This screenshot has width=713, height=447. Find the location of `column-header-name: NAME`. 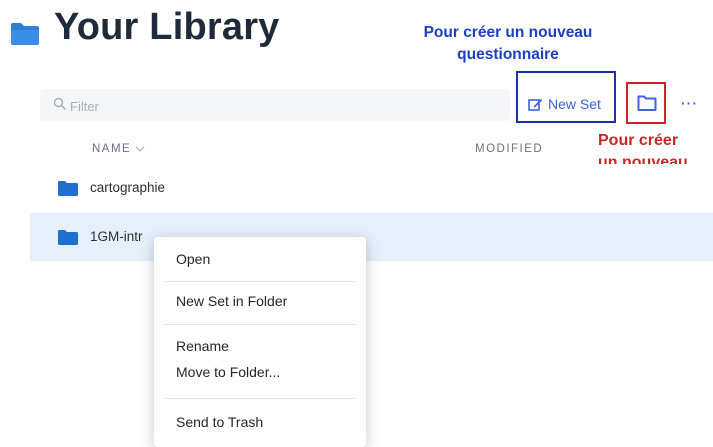

column-header-name: NAME is located at coordinates (118, 149).